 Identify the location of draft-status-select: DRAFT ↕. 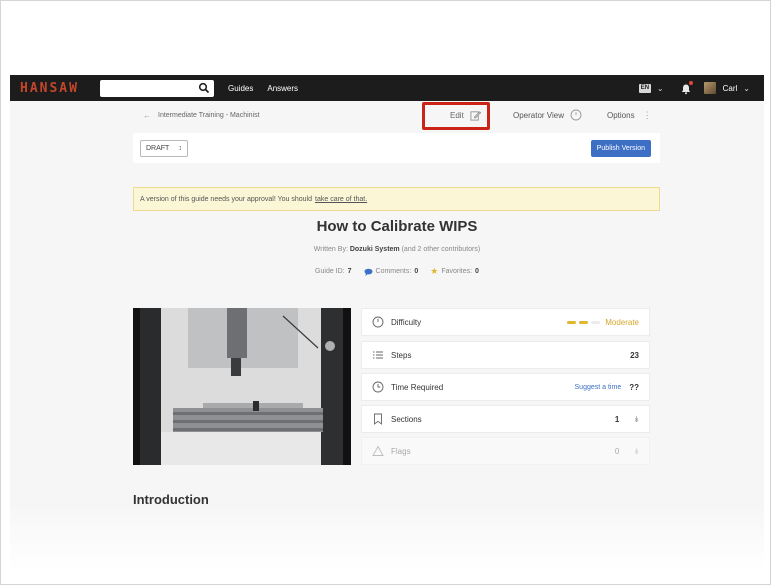
(164, 148).